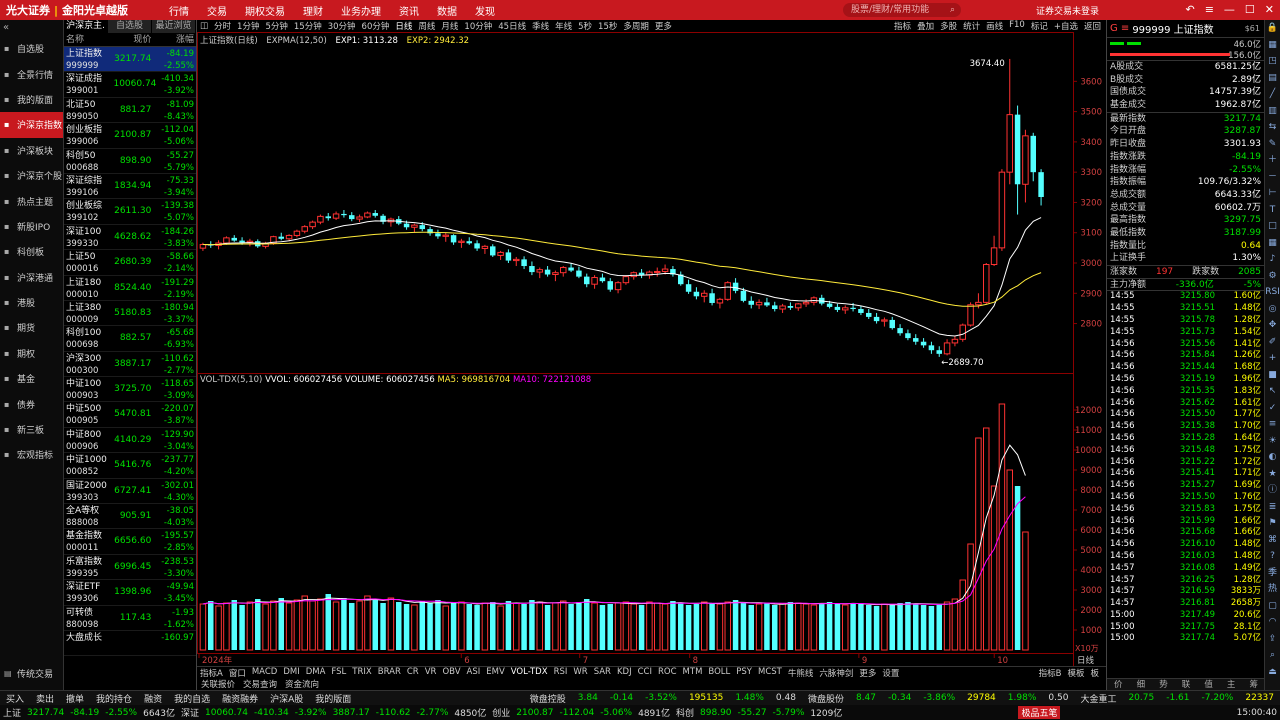  I want to click on tile-icon: ▦, so click(1272, 45).